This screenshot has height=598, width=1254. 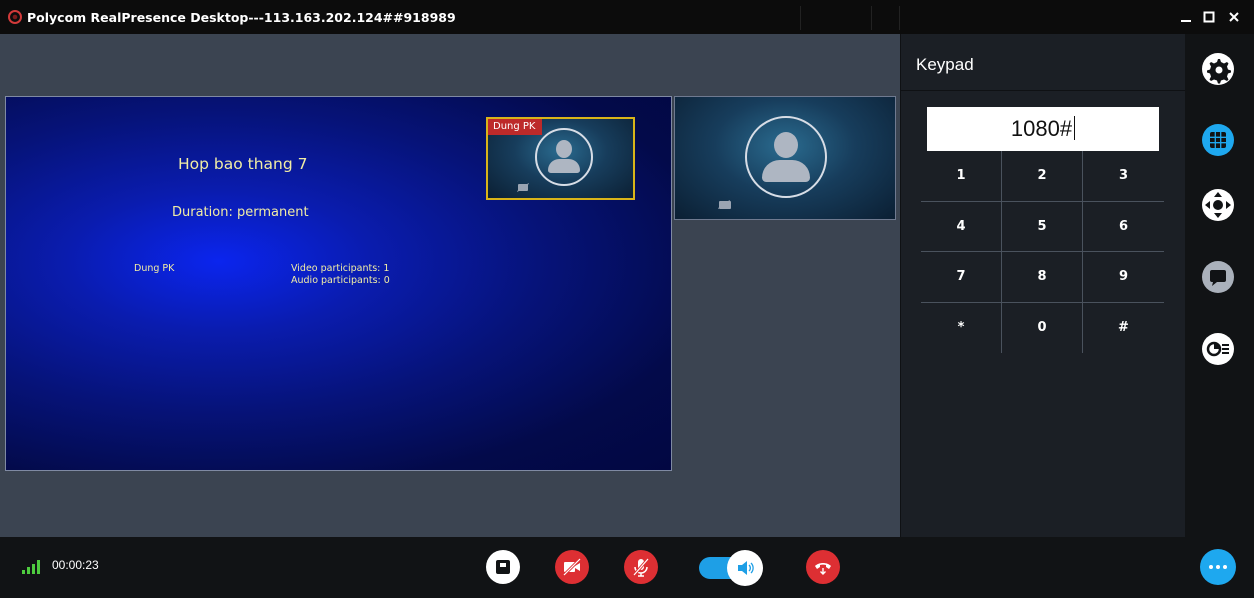 I want to click on key-star: *, so click(x=961, y=327).